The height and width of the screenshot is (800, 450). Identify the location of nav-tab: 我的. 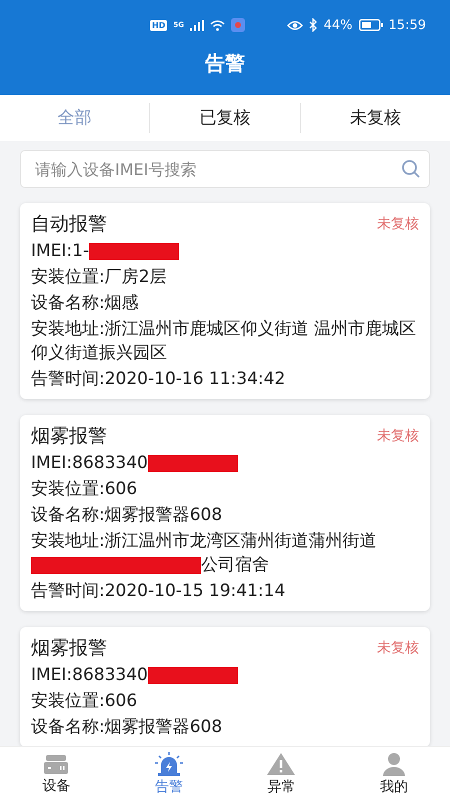
(394, 773).